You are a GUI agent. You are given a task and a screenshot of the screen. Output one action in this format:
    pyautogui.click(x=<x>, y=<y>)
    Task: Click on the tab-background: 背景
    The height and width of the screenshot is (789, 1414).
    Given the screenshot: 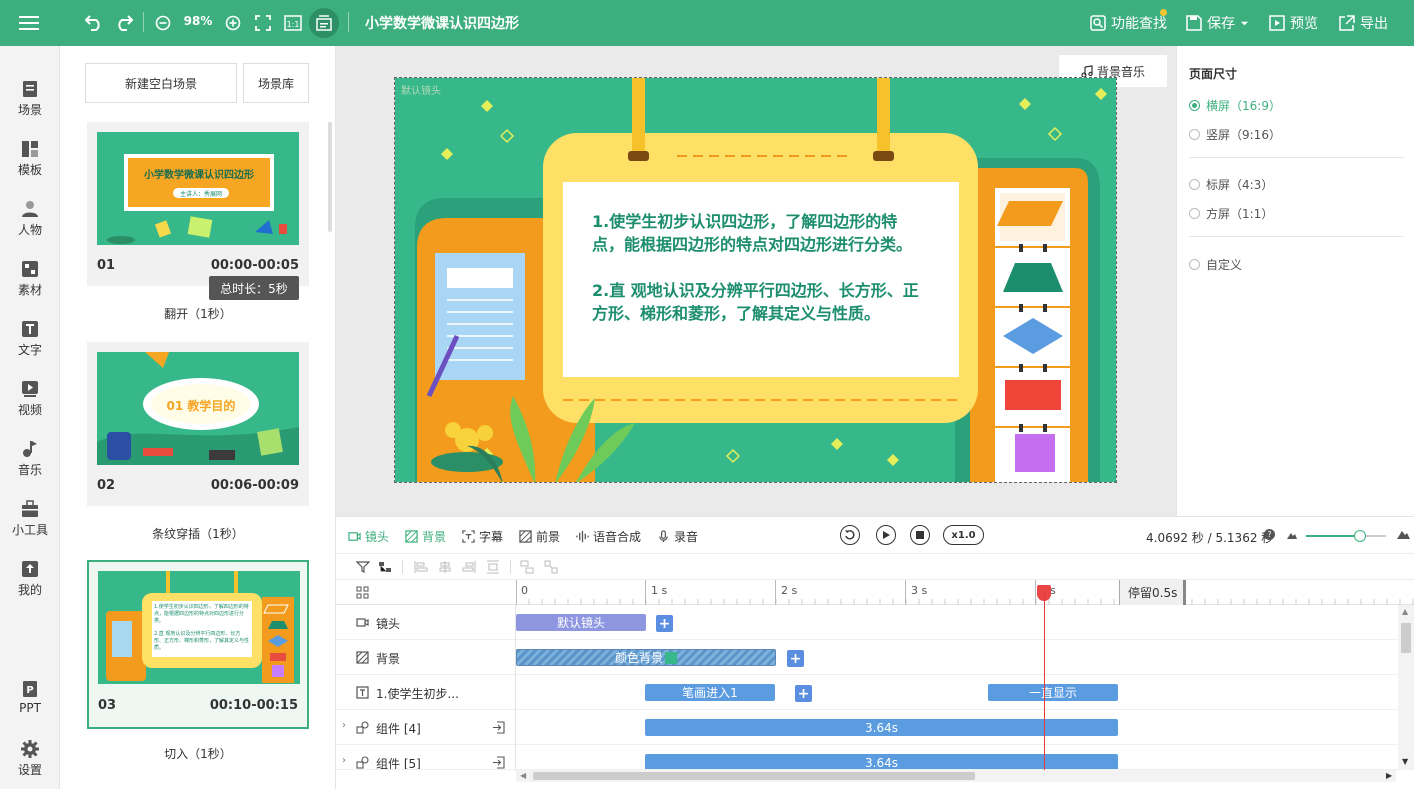 What is the action you would take?
    pyautogui.click(x=425, y=536)
    